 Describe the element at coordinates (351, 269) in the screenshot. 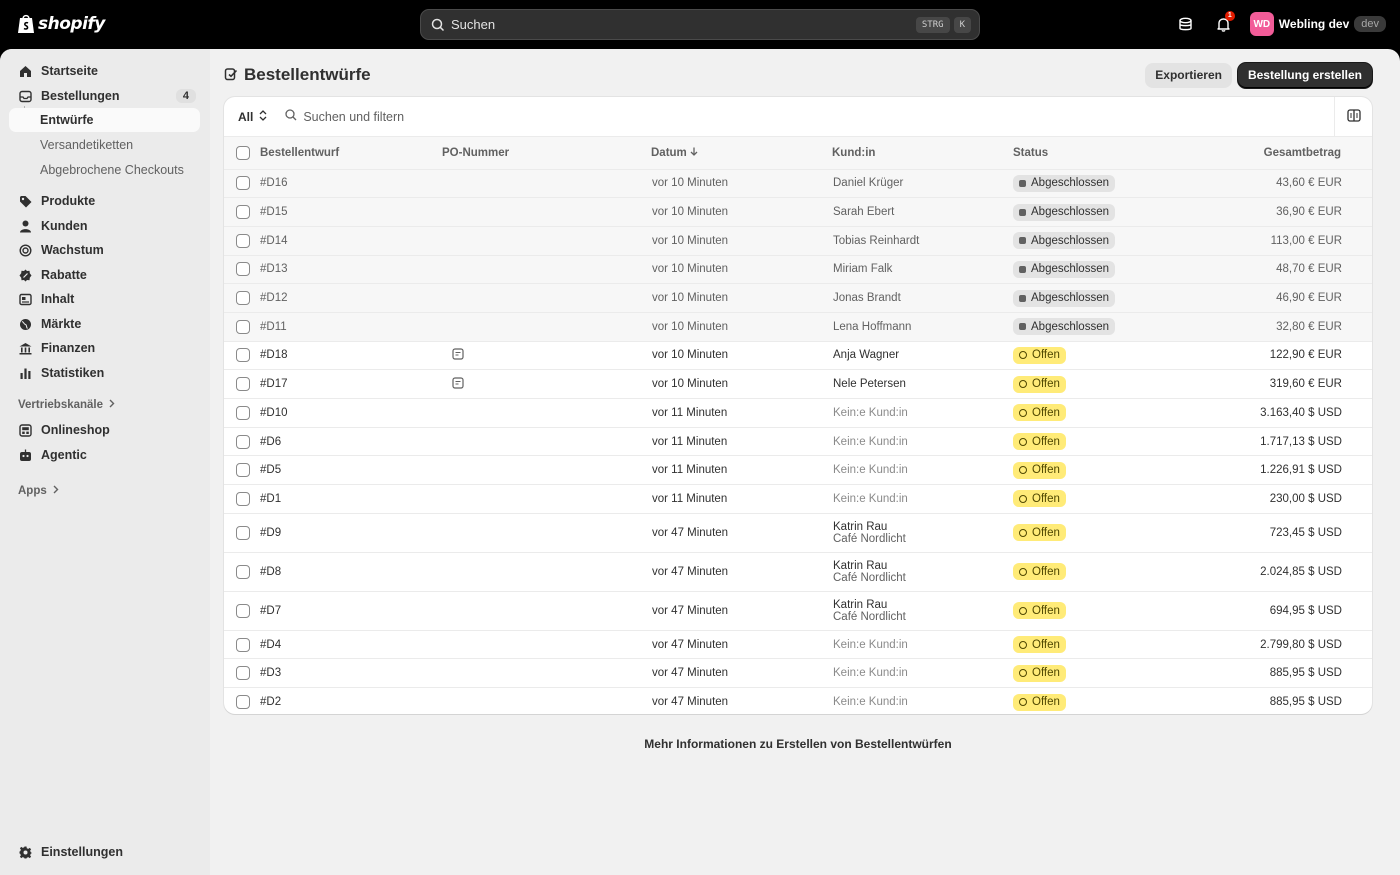

I see `draft-id: #D13` at that location.